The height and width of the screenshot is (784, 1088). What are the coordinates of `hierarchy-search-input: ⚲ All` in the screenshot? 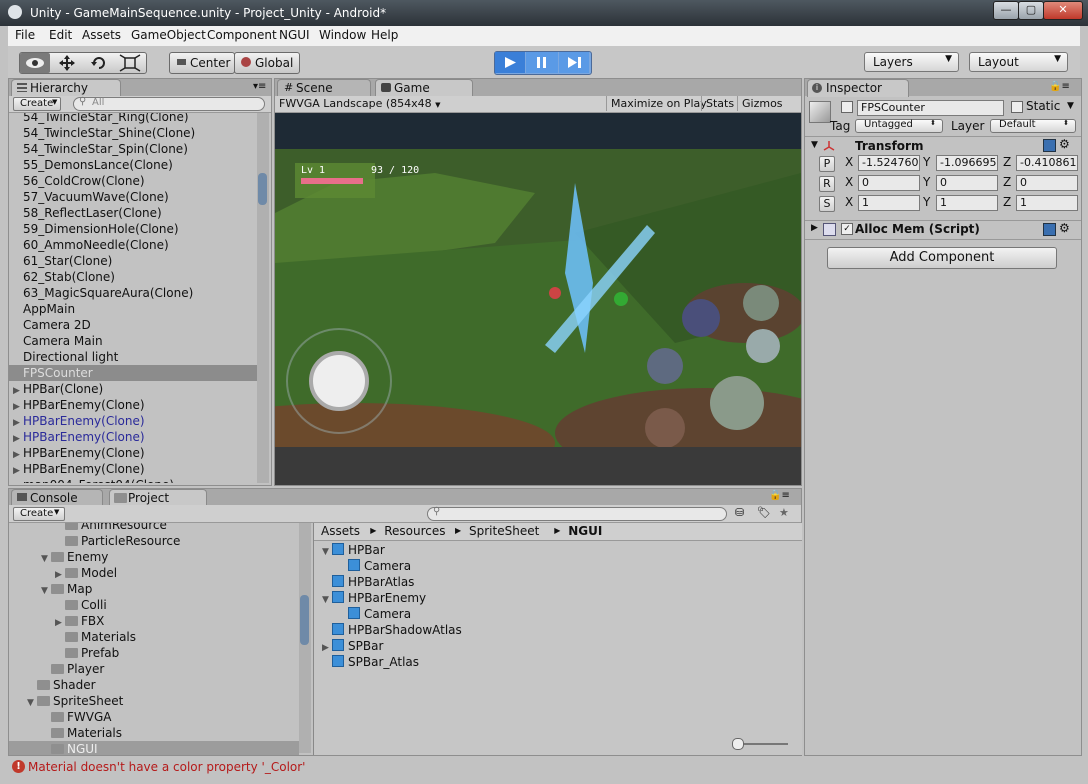 It's located at (169, 103).